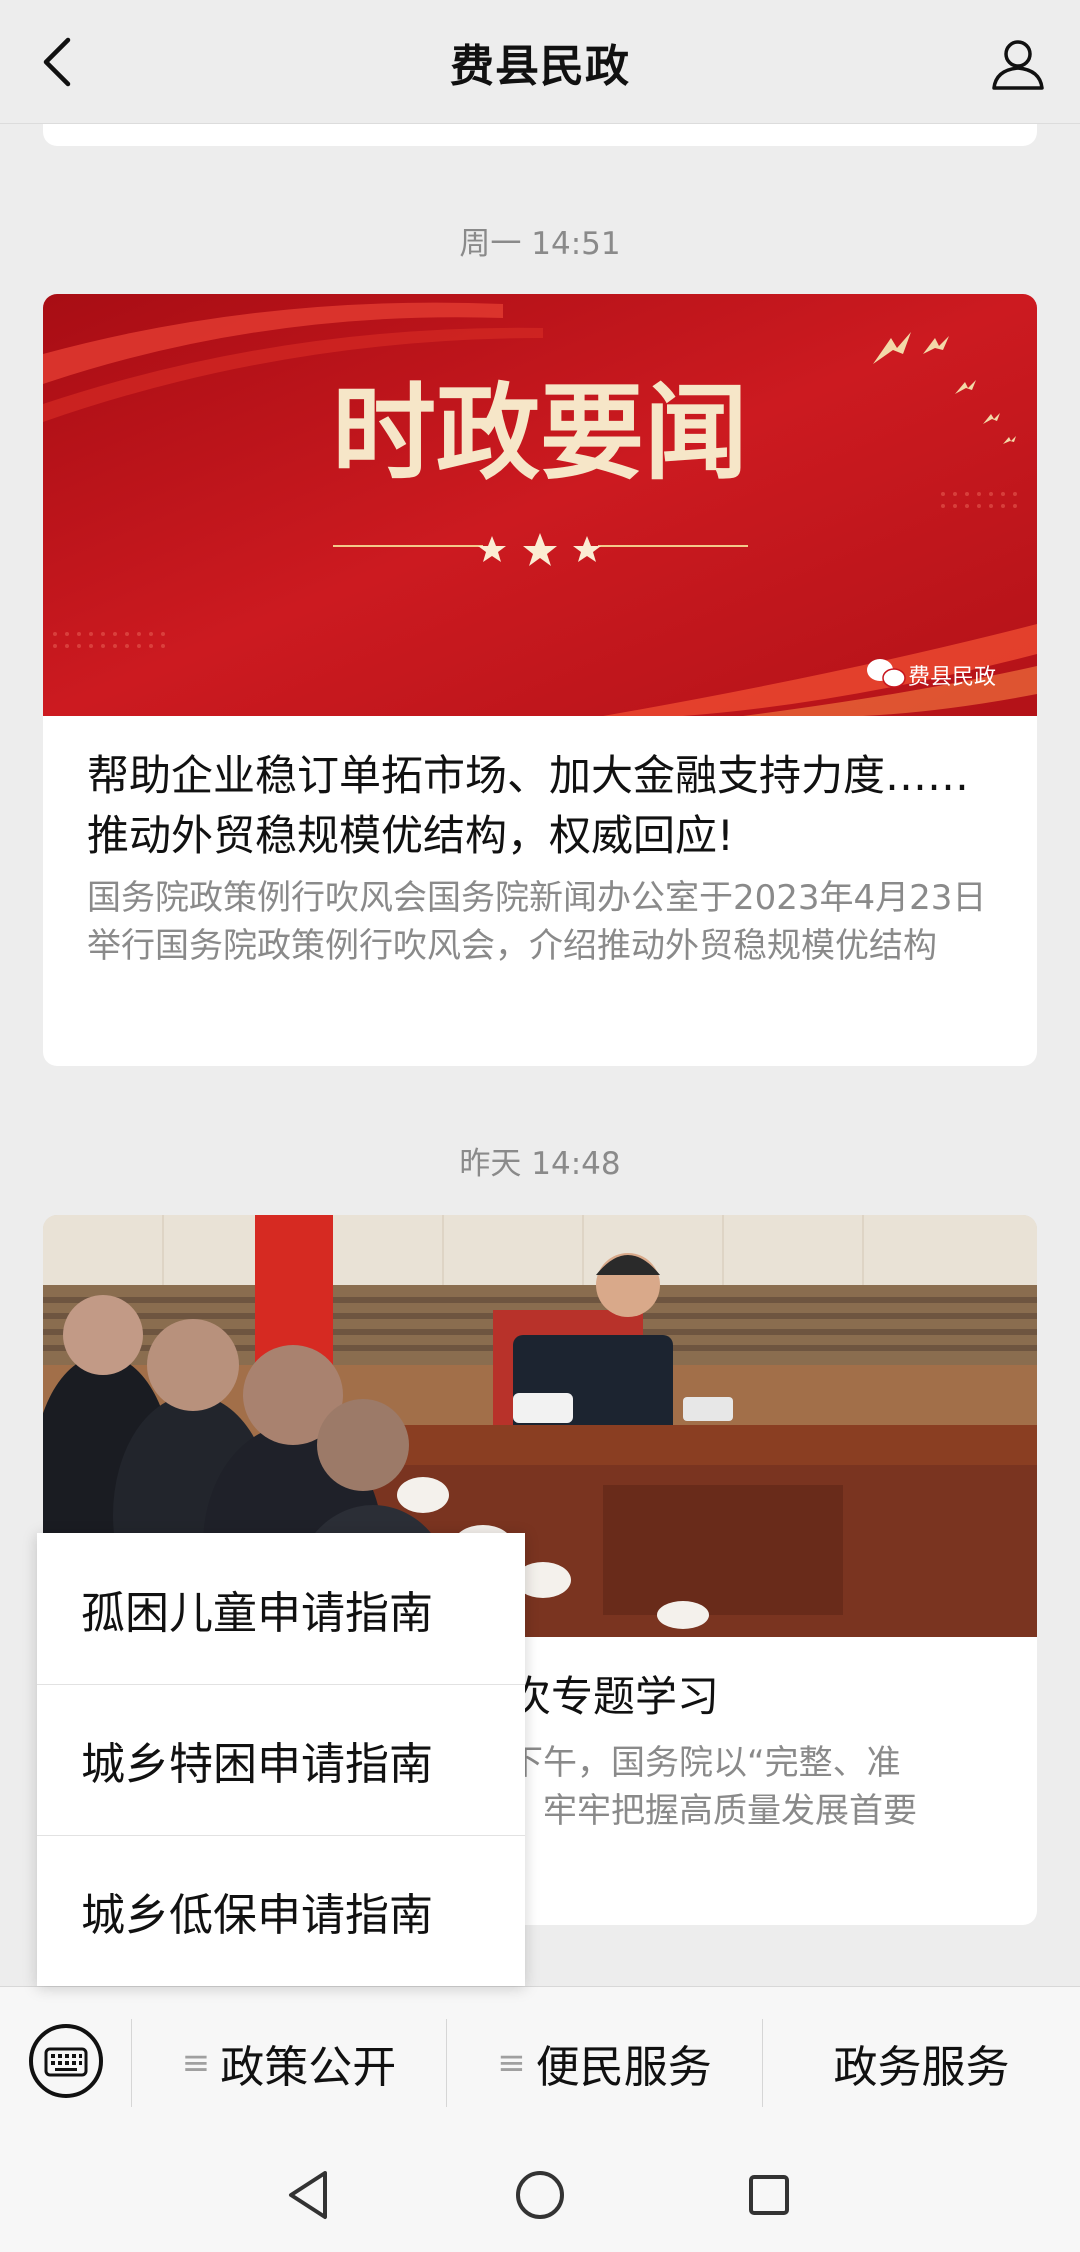 The width and height of the screenshot is (1080, 2252). I want to click on recents-square-icon, so click(769, 2195).